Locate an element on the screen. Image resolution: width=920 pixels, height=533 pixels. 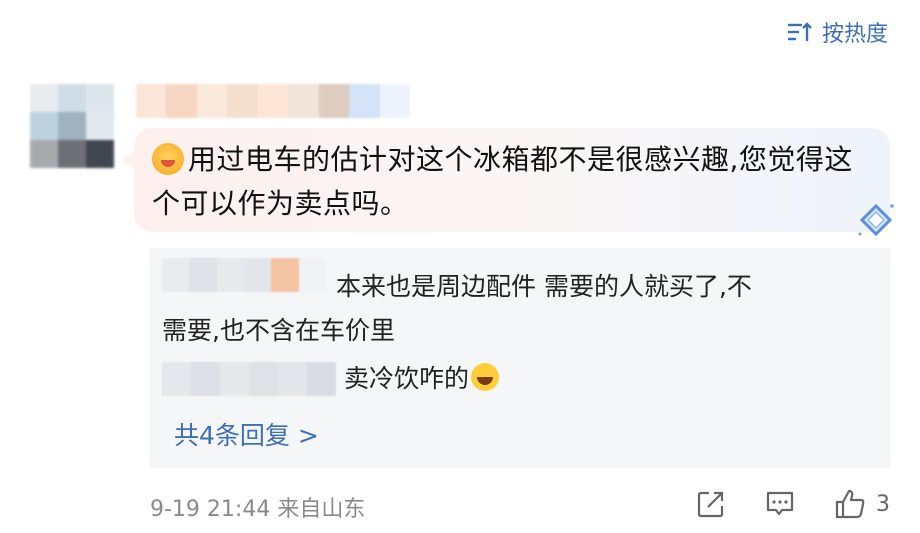
reply-2-username is located at coordinates (249, 379).